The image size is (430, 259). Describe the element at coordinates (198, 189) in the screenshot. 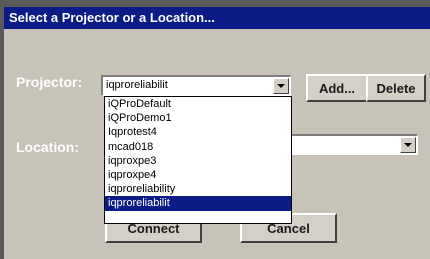

I see `projector-option: iqproreliability` at that location.